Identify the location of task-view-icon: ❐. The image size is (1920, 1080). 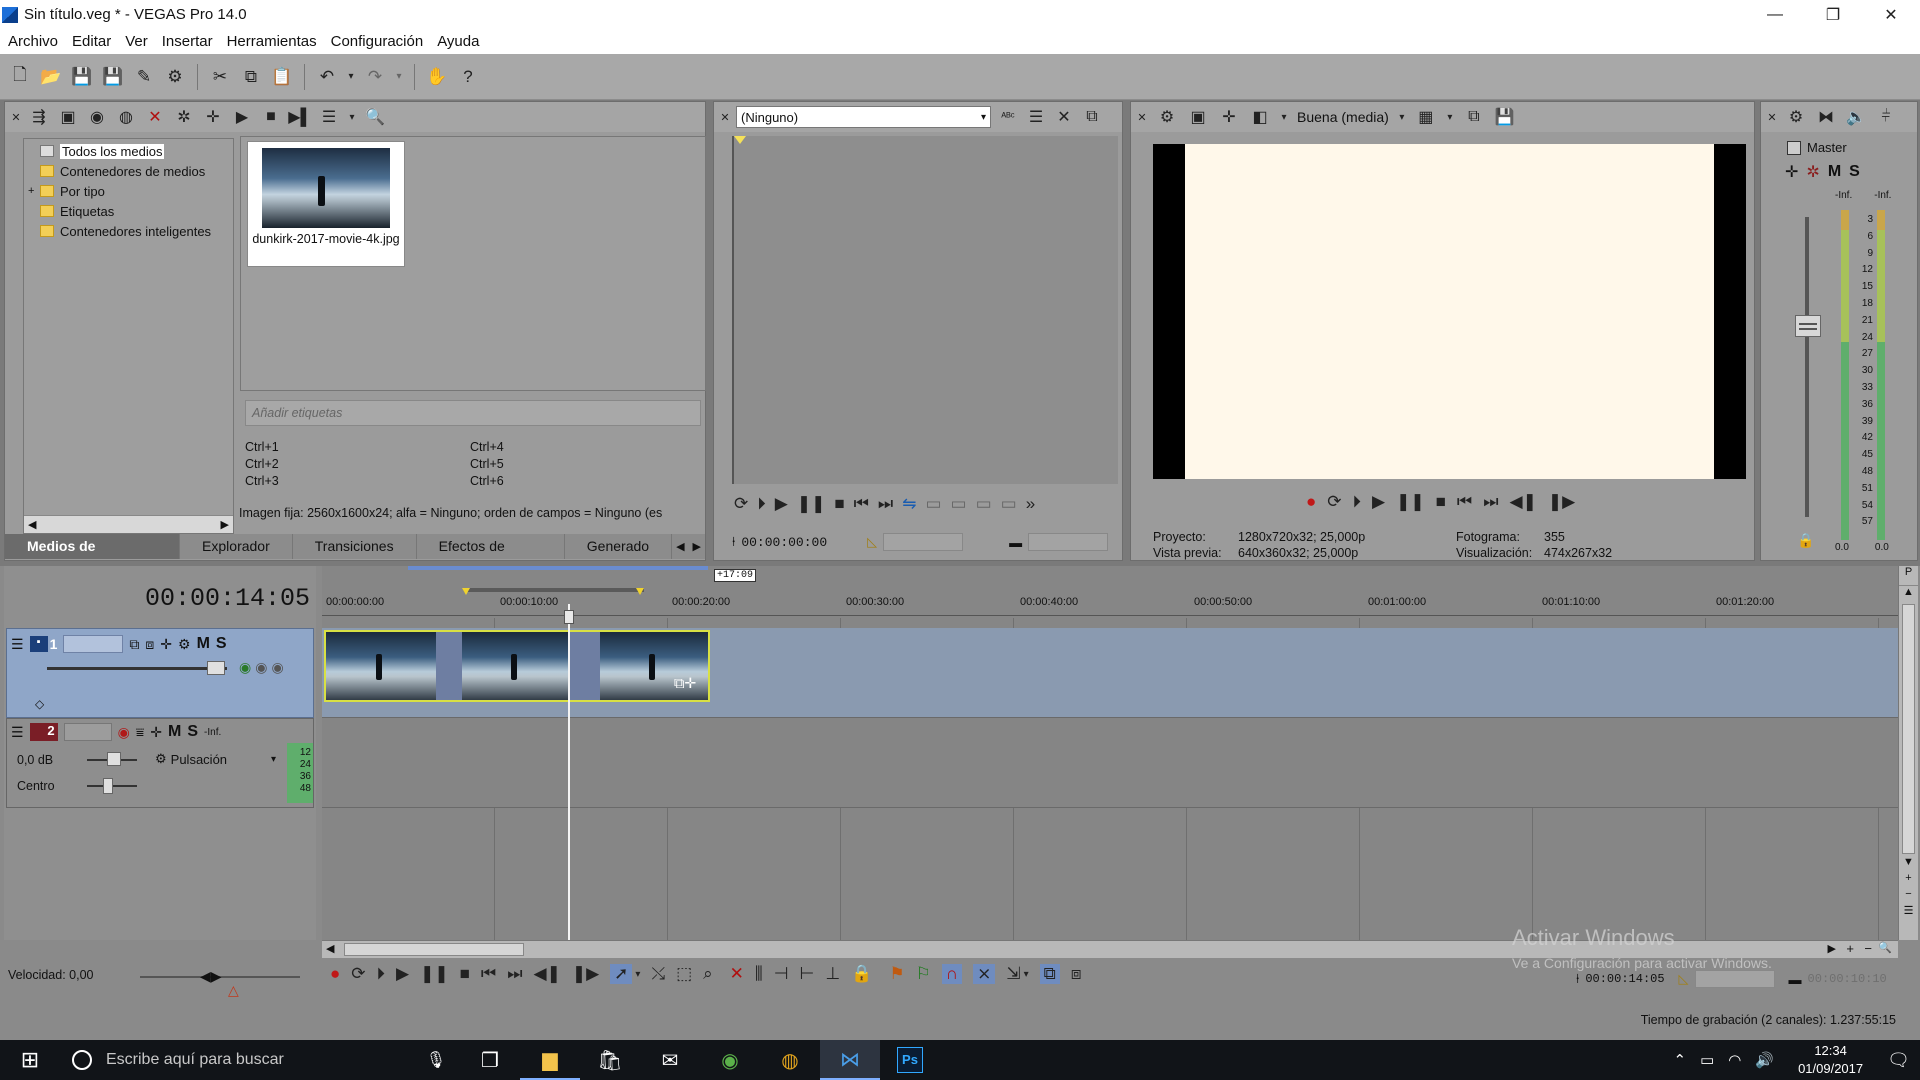
(490, 1060).